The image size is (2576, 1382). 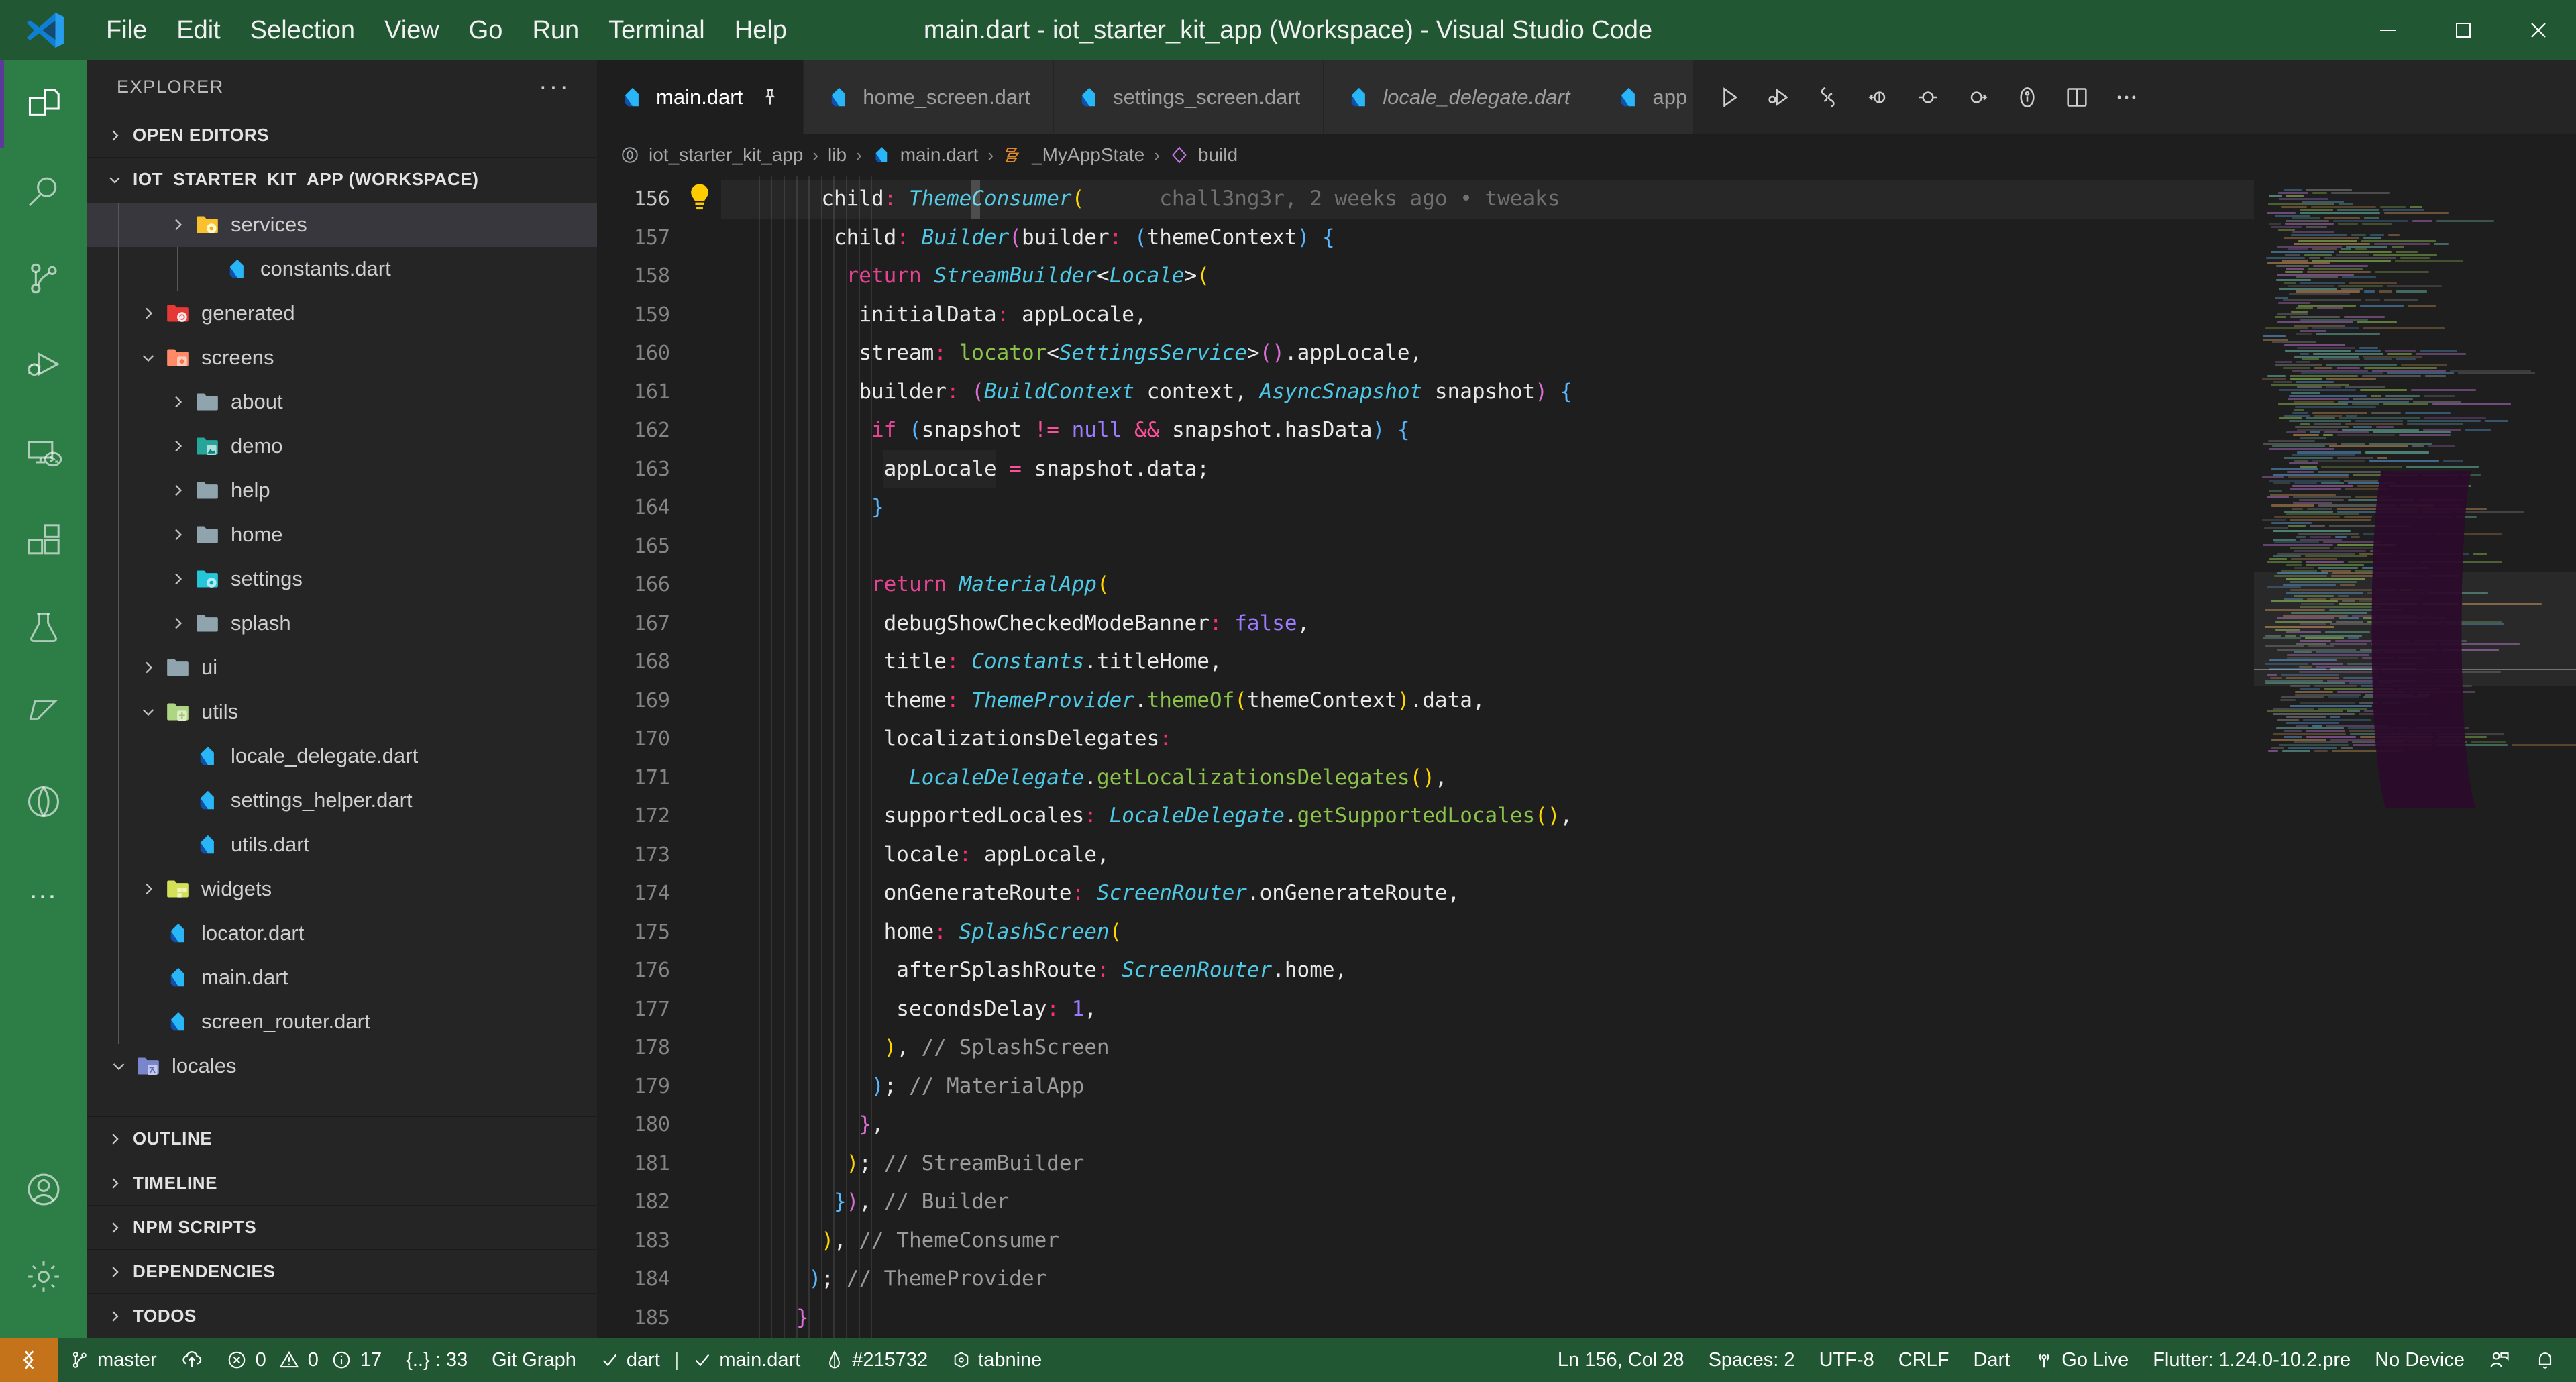 What do you see at coordinates (2415, 757) in the screenshot?
I see `minimap` at bounding box center [2415, 757].